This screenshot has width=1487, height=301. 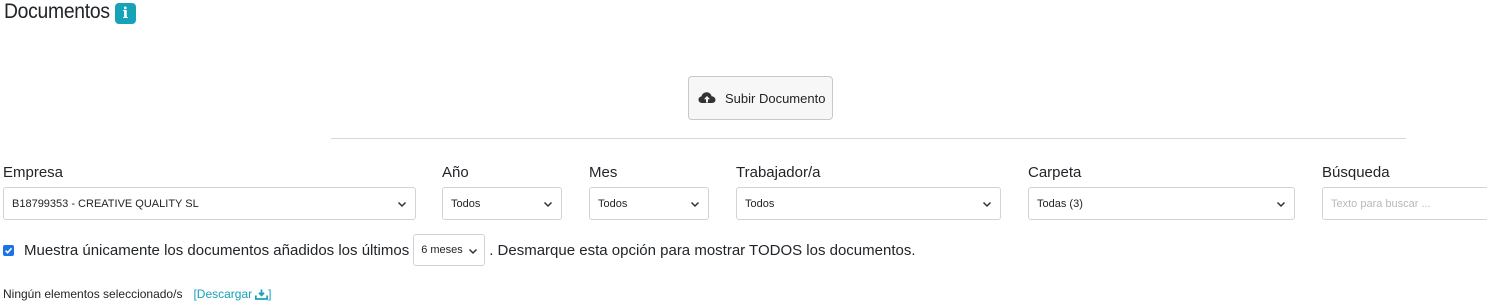 What do you see at coordinates (1161, 203) in the screenshot?
I see `carpeta-select: Todas (3)` at bounding box center [1161, 203].